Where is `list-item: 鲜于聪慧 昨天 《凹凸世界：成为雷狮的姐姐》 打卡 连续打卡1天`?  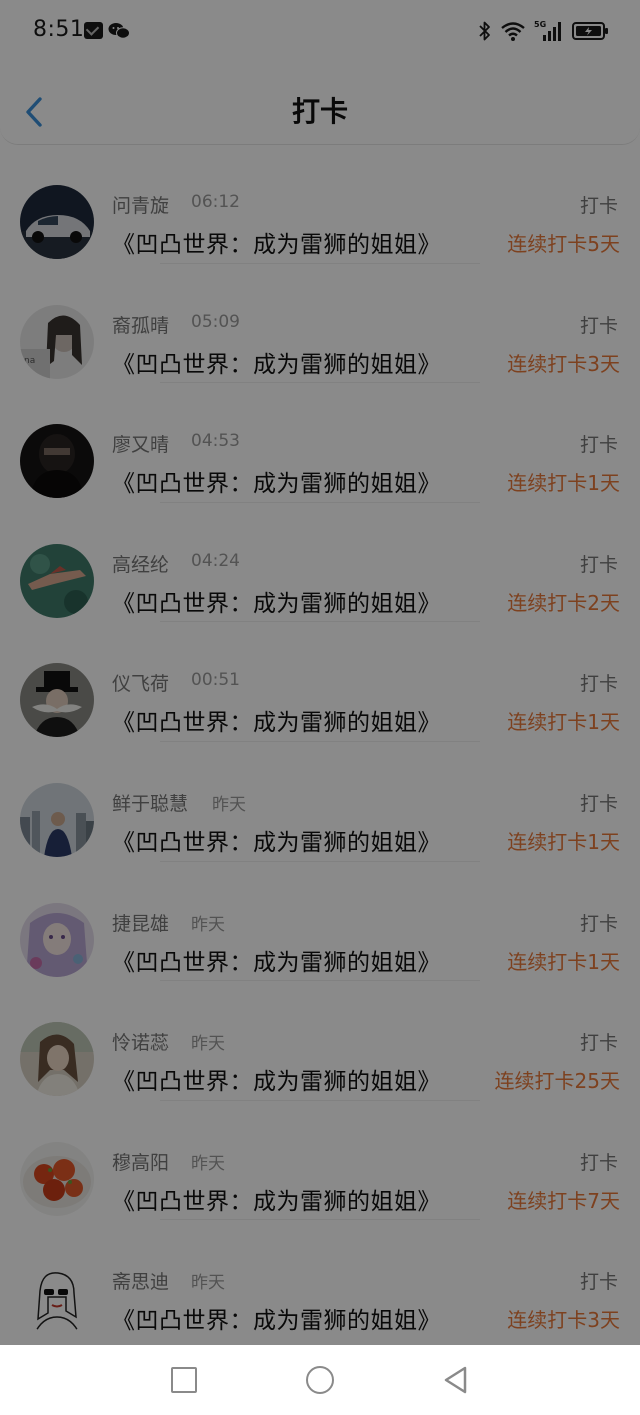 list-item: 鲜于聪慧 昨天 《凹凸世界：成为雷狮的姐姐》 打卡 连续打卡1天 is located at coordinates (320, 802).